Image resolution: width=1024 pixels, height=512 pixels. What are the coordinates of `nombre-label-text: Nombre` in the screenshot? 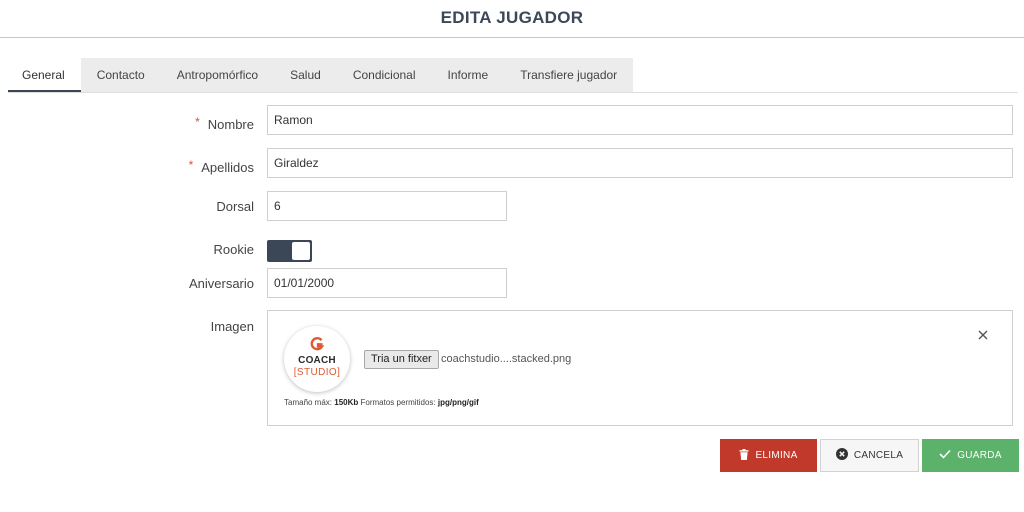 It's located at (230, 124).